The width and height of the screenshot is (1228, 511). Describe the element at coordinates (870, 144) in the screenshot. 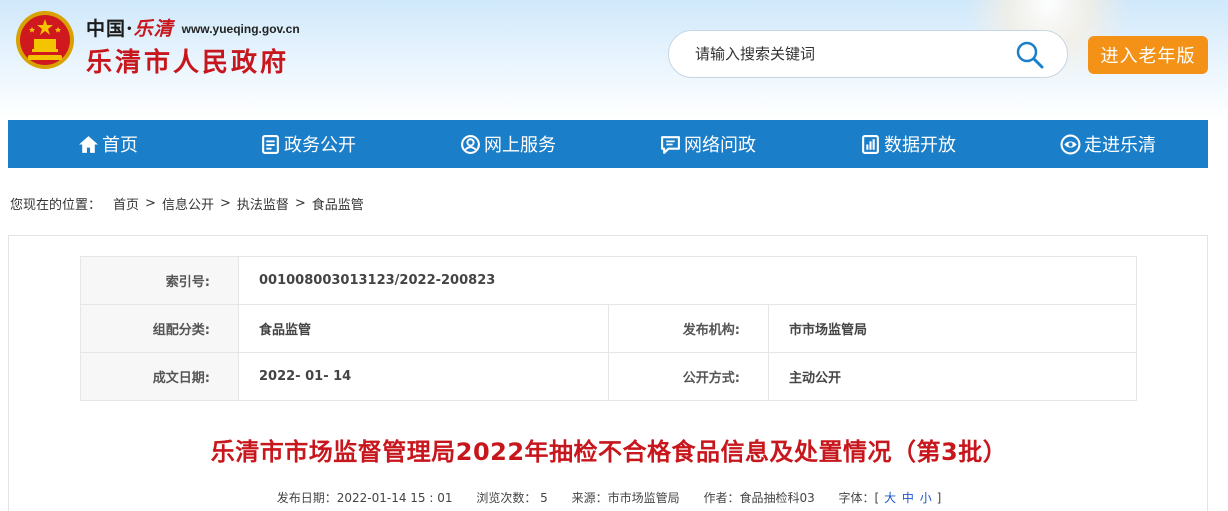

I see `data-icon` at that location.